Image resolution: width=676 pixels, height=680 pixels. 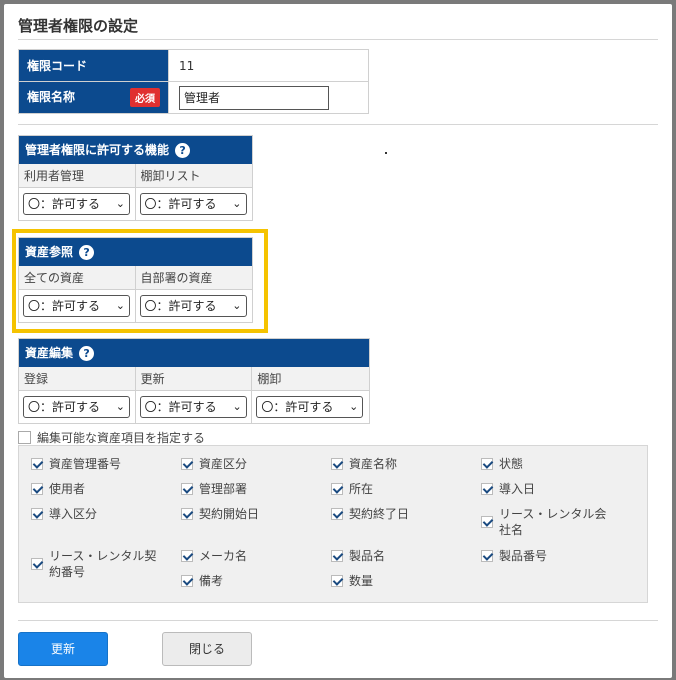 I want to click on item-checkbox: 状態, so click(x=551, y=464).